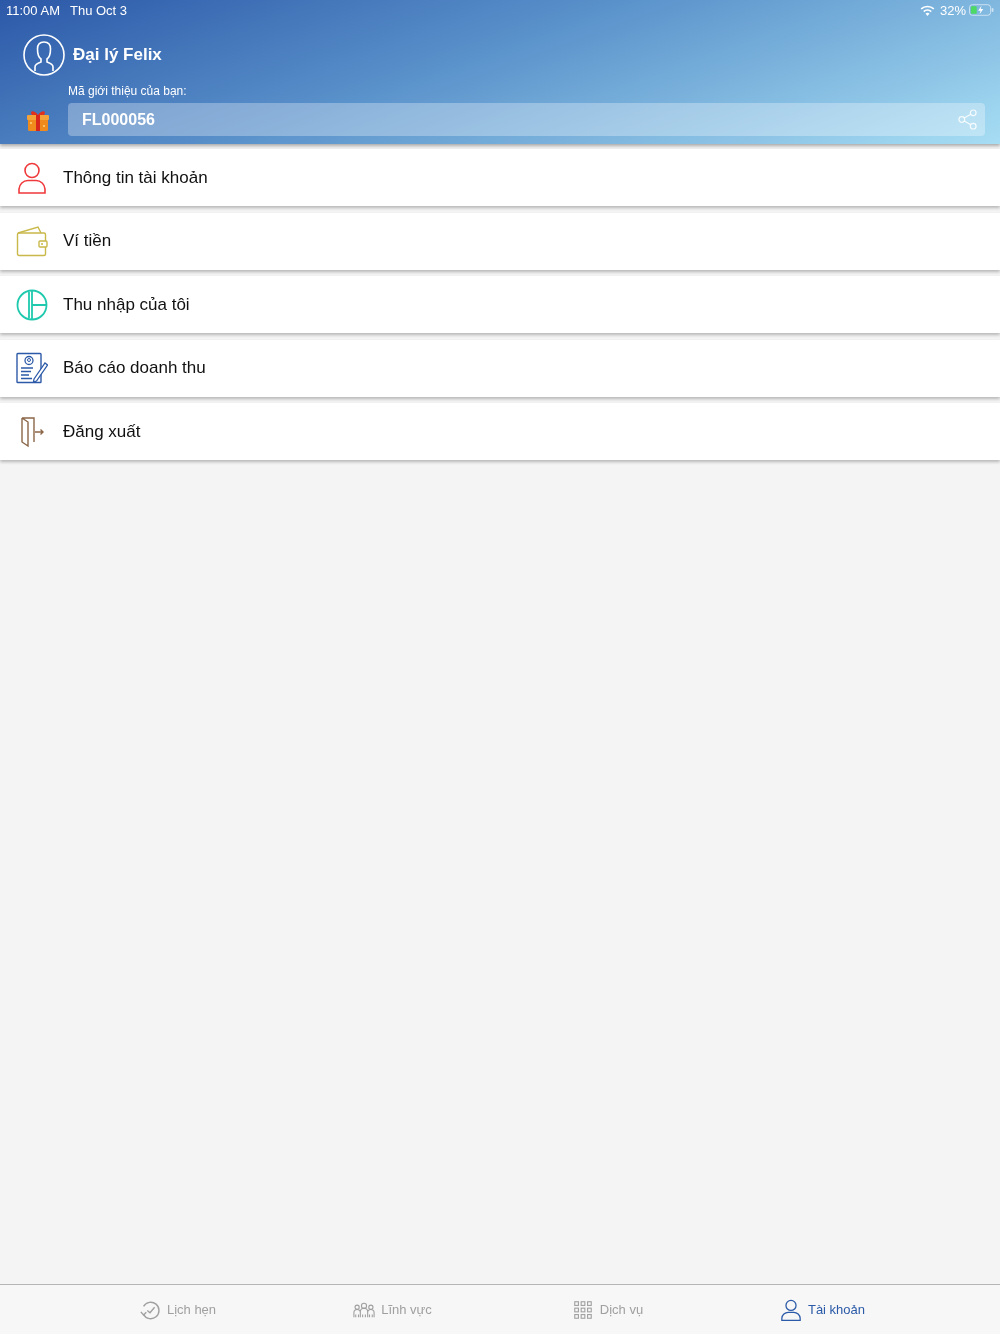  Describe the element at coordinates (500, 368) in the screenshot. I see `menu-item: Báo cáo doanh thu` at that location.